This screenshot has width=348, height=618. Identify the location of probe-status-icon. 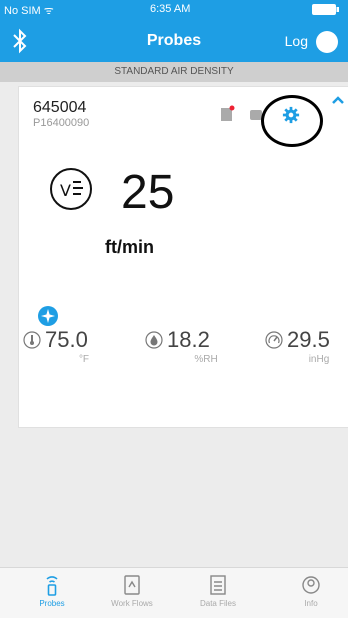
(227, 114).